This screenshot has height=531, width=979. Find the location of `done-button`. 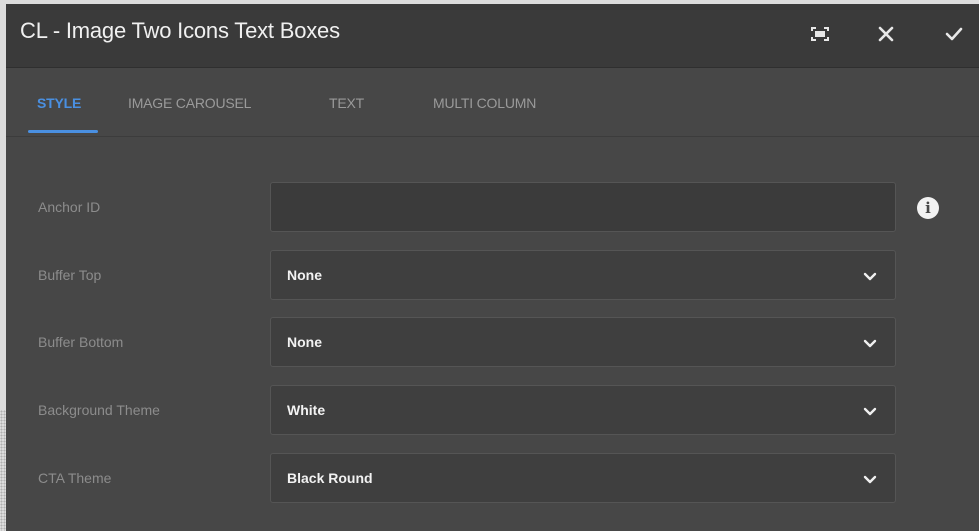

done-button is located at coordinates (954, 34).